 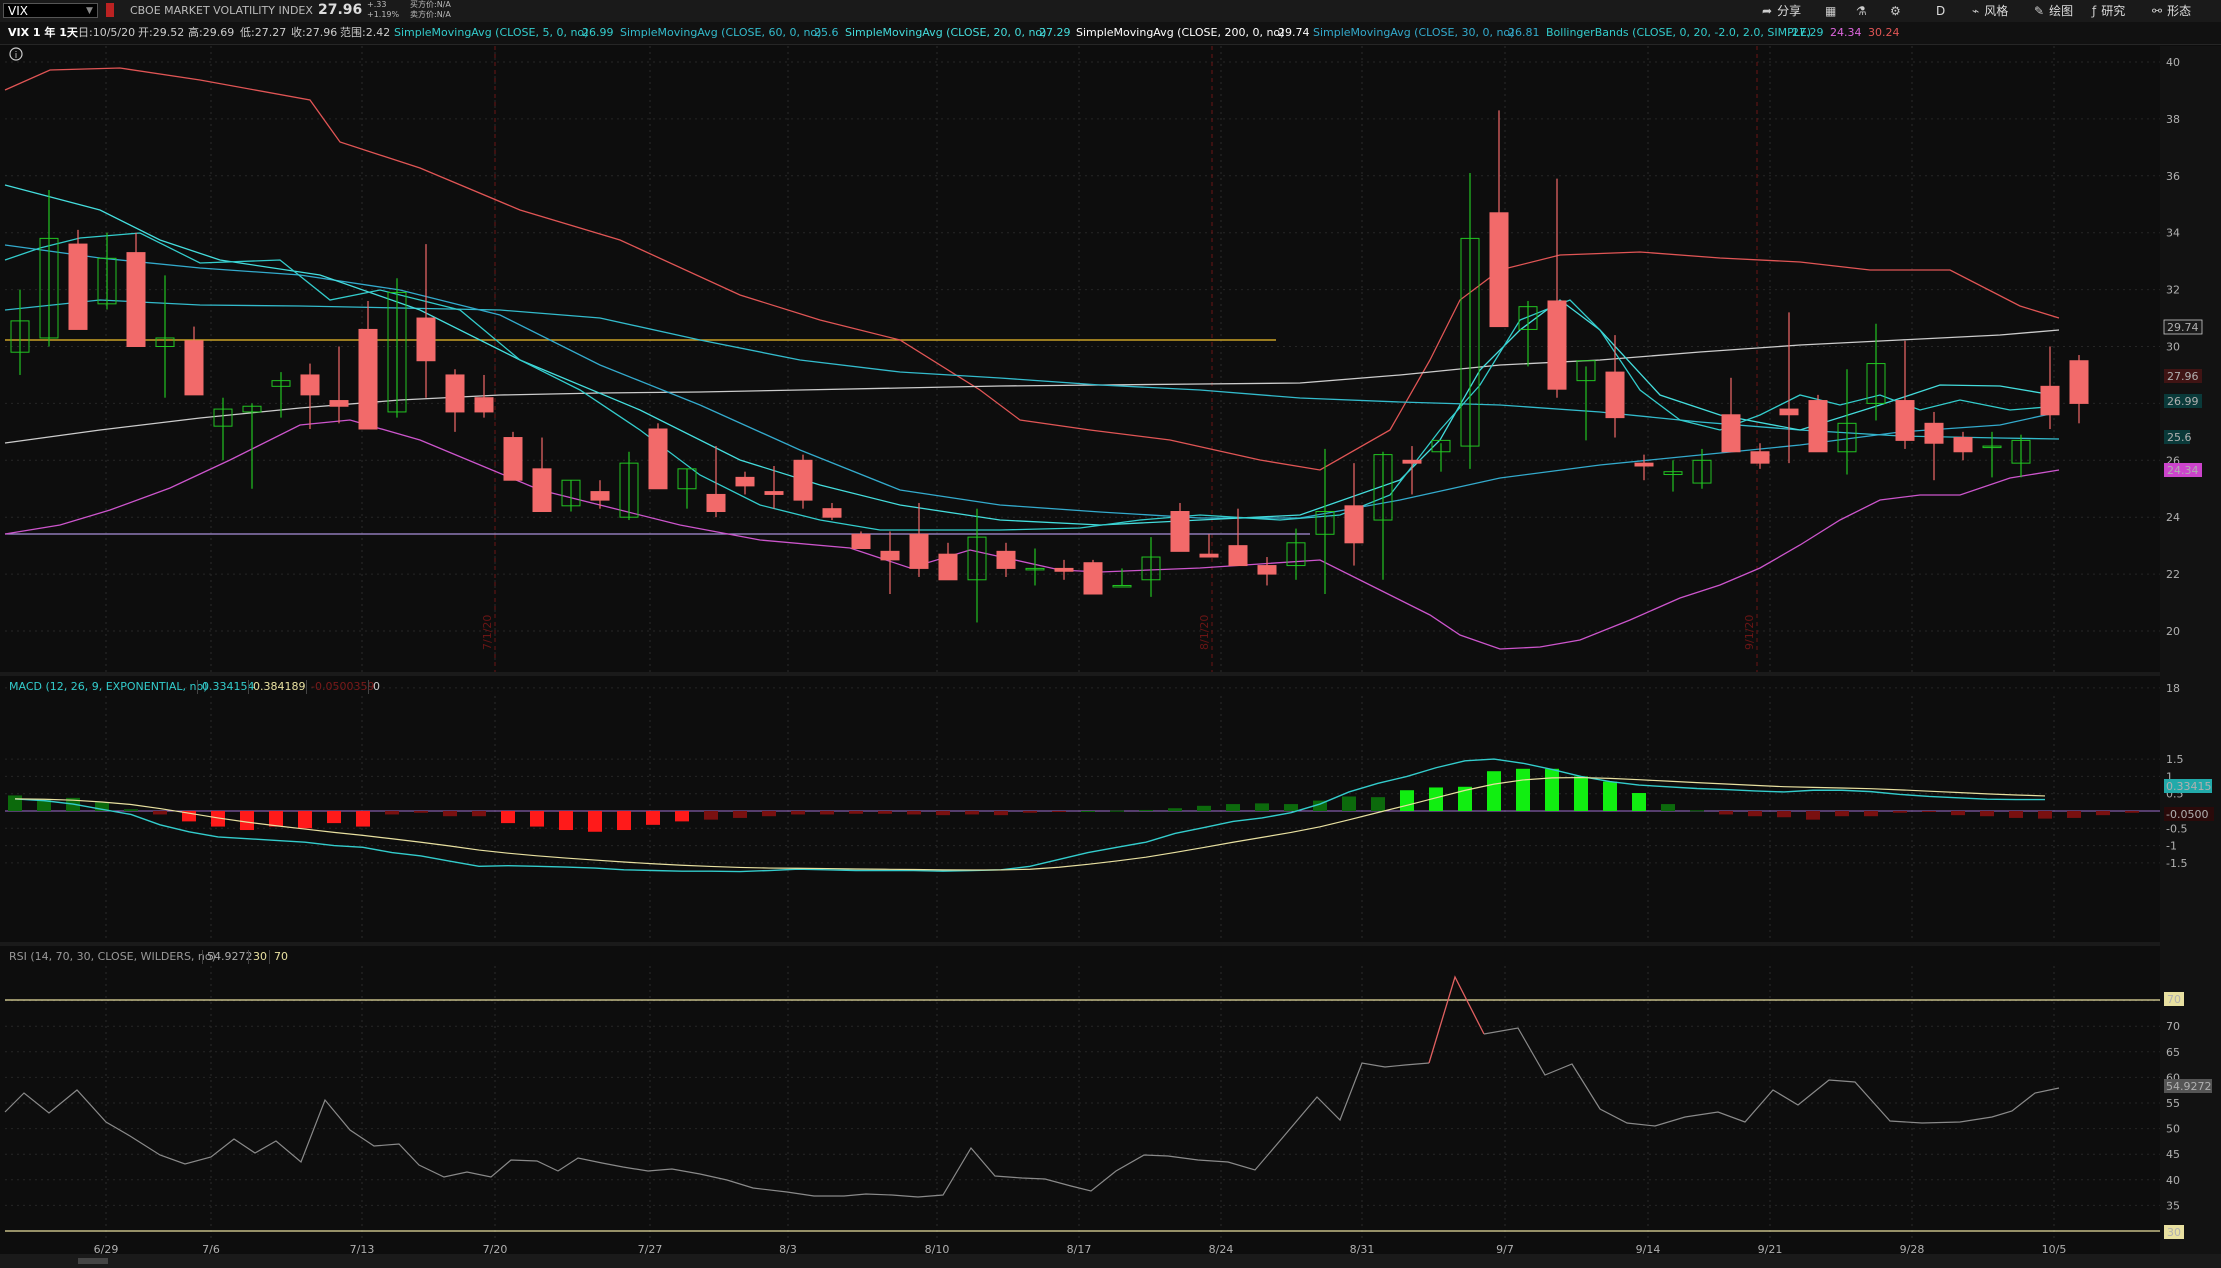 I want to click on tag-rsi-70: 70, so click(x=2174, y=999).